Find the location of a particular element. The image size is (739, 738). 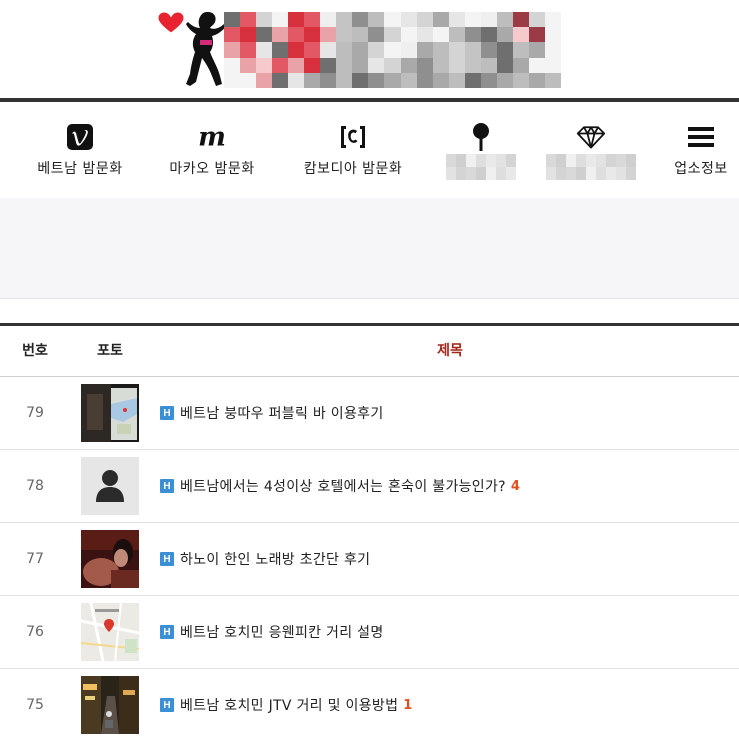

category-nav: 베트남 밤문화 m 마카오 밤문화 캄보디아 밤문화 업소정보 is located at coordinates (369, 150).